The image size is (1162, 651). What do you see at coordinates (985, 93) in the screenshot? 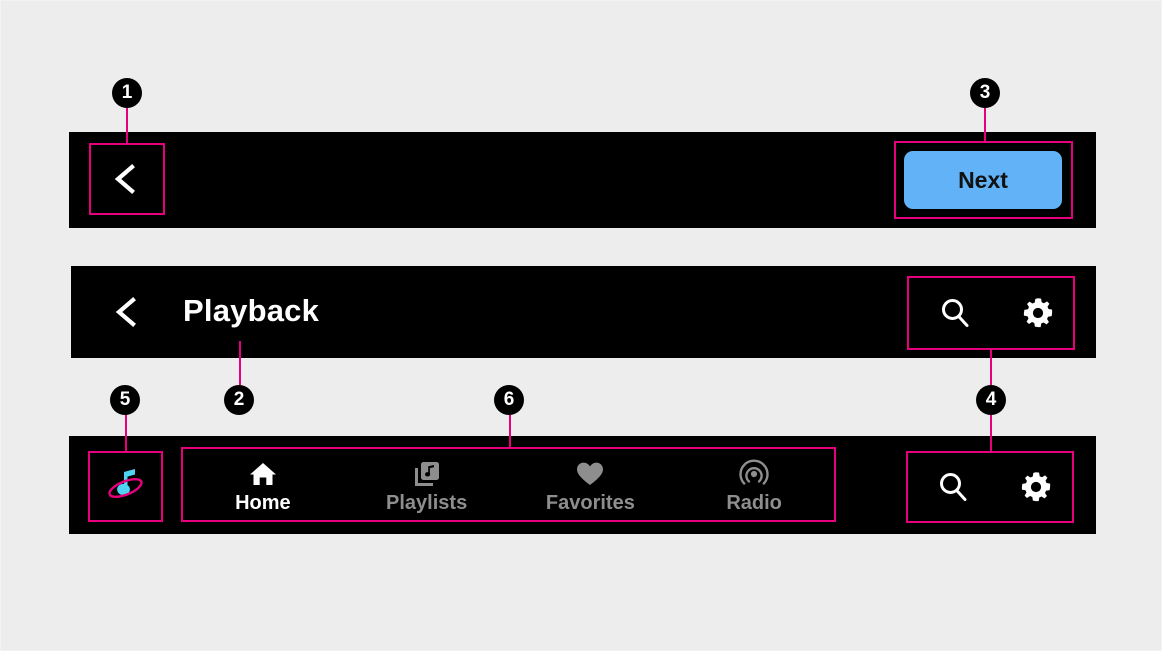
I see `annotation-badge-3: 3` at bounding box center [985, 93].